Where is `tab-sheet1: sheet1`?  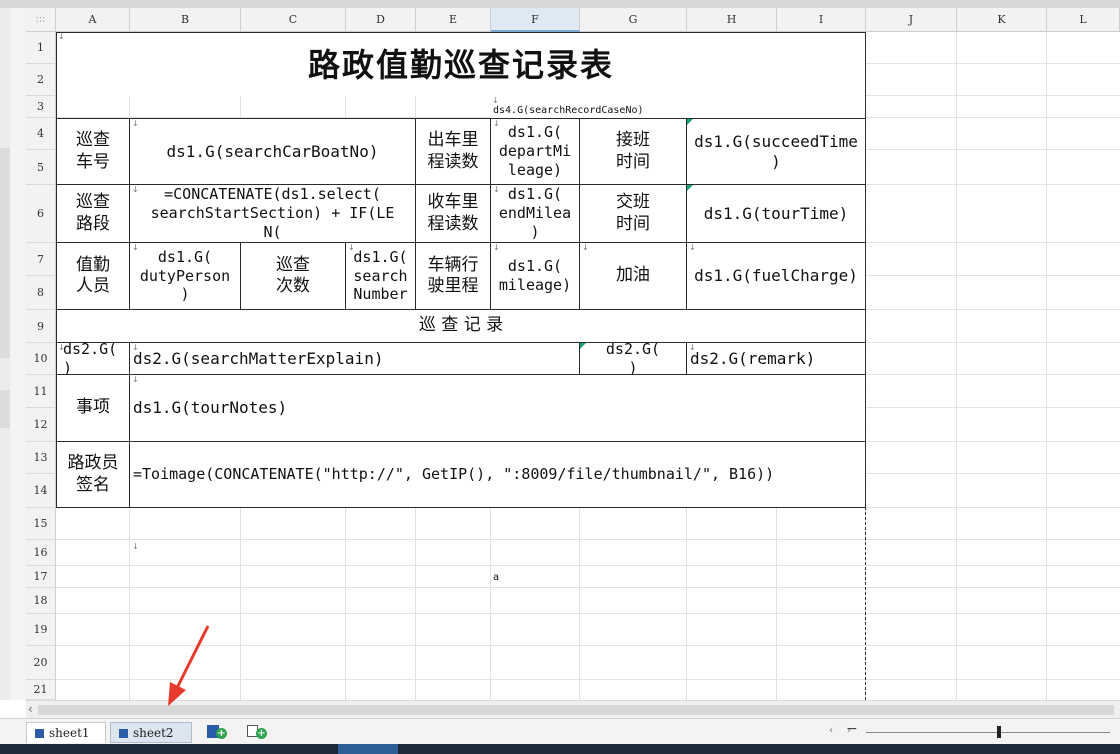
tab-sheet1: sheet1 is located at coordinates (66, 732).